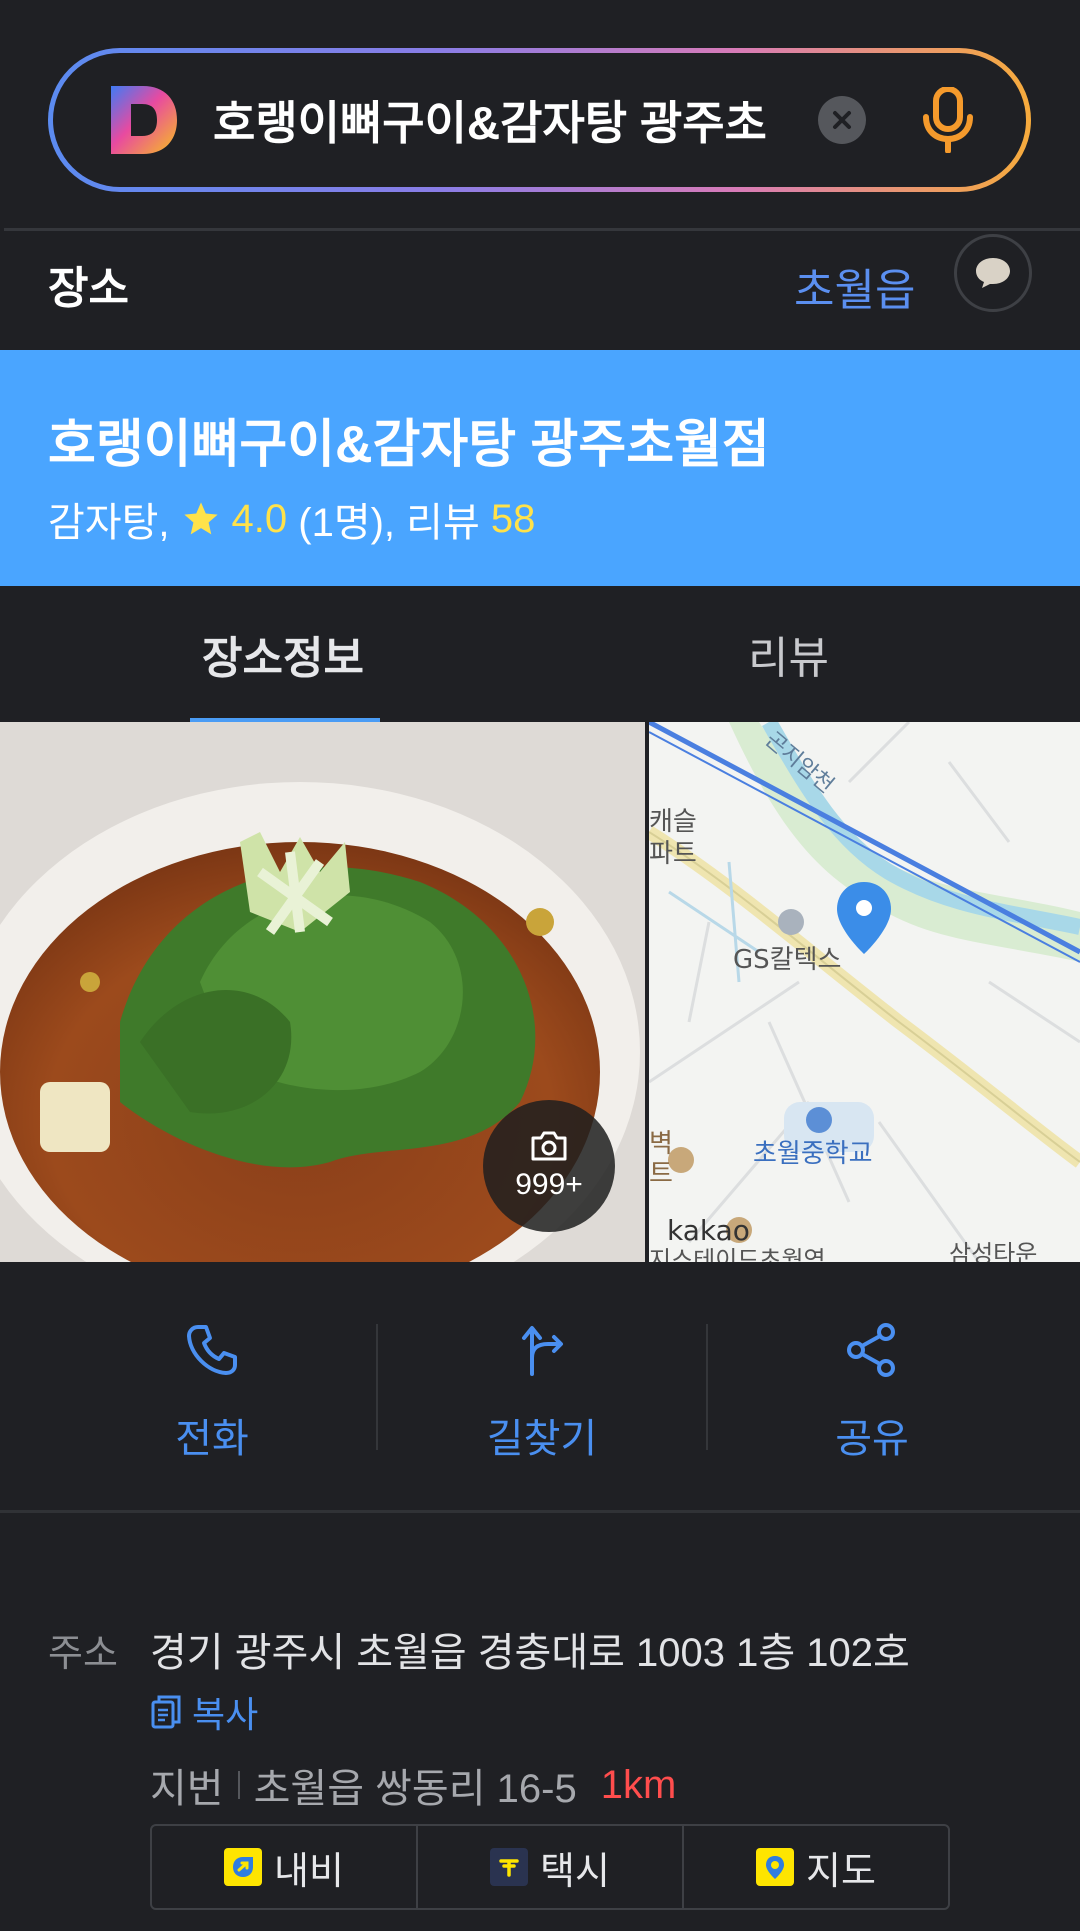 The height and width of the screenshot is (1931, 1080). Describe the element at coordinates (549, 1184) in the screenshot. I see `photo-count: 999+` at that location.